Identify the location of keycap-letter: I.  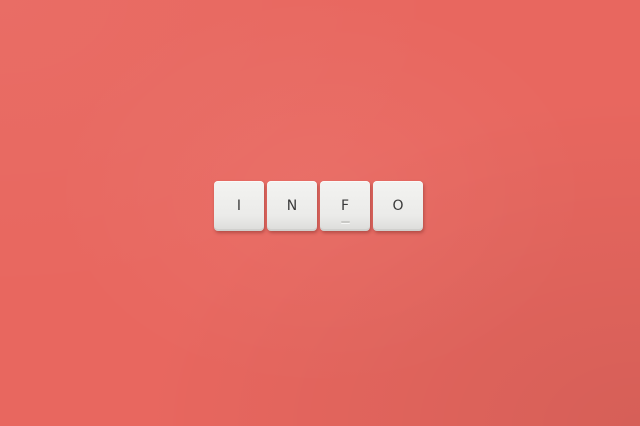
(239, 206).